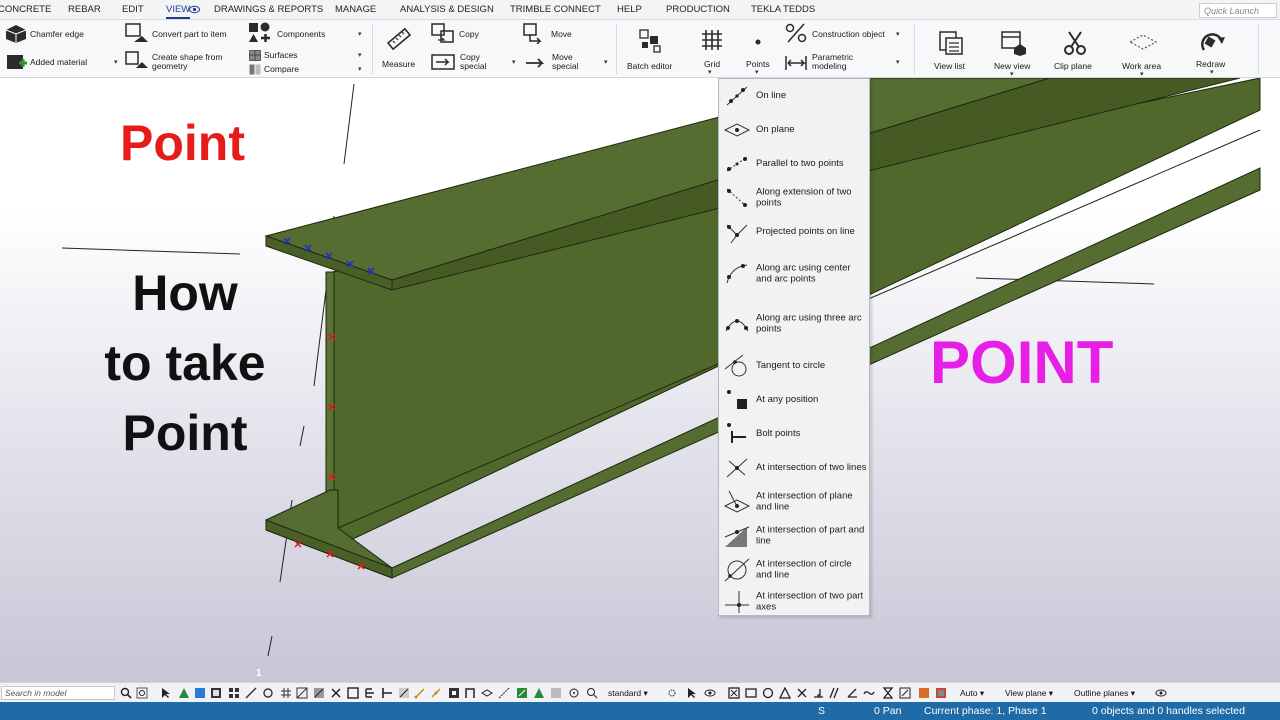  I want to click on menu-item-arc-three: Along arc using three arc points, so click(794, 324).